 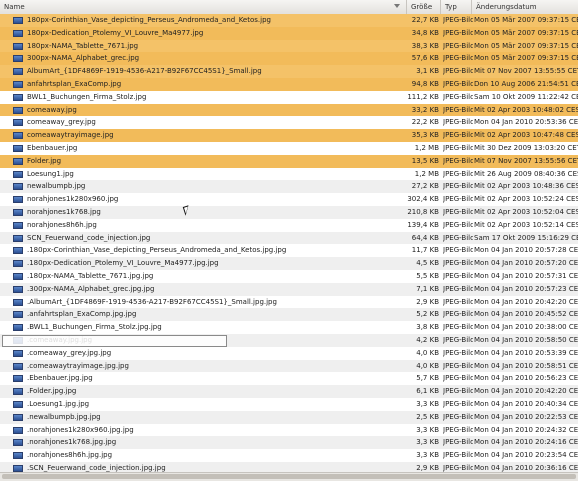 I want to click on column-header-type: Typ, so click(x=456, y=7).